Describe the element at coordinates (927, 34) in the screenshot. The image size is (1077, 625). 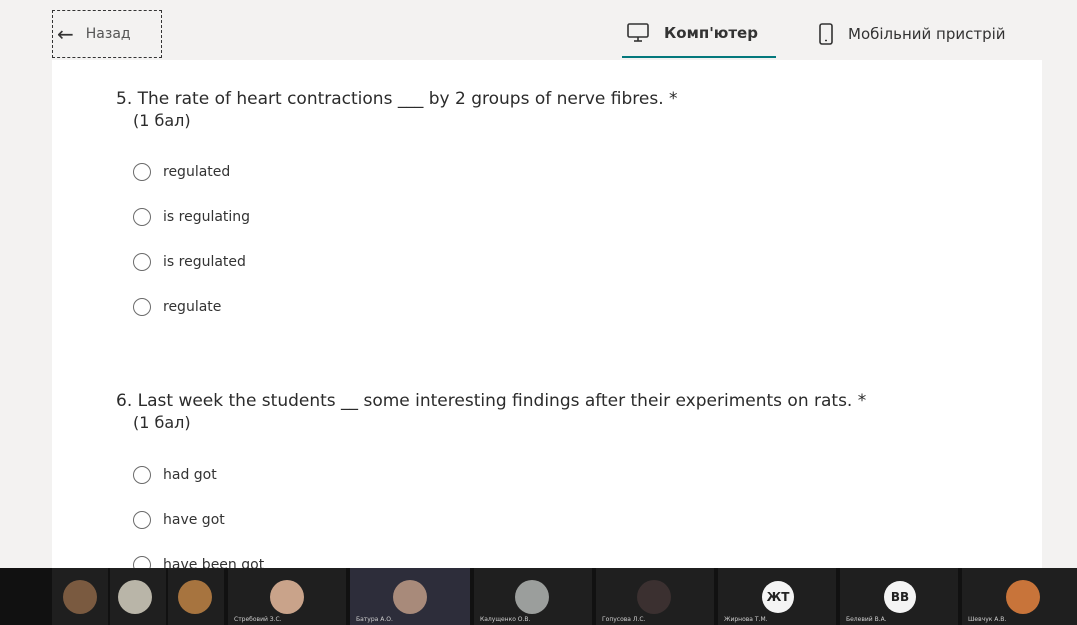
I see `tab-mobile-label: Мобільний пристрій` at that location.